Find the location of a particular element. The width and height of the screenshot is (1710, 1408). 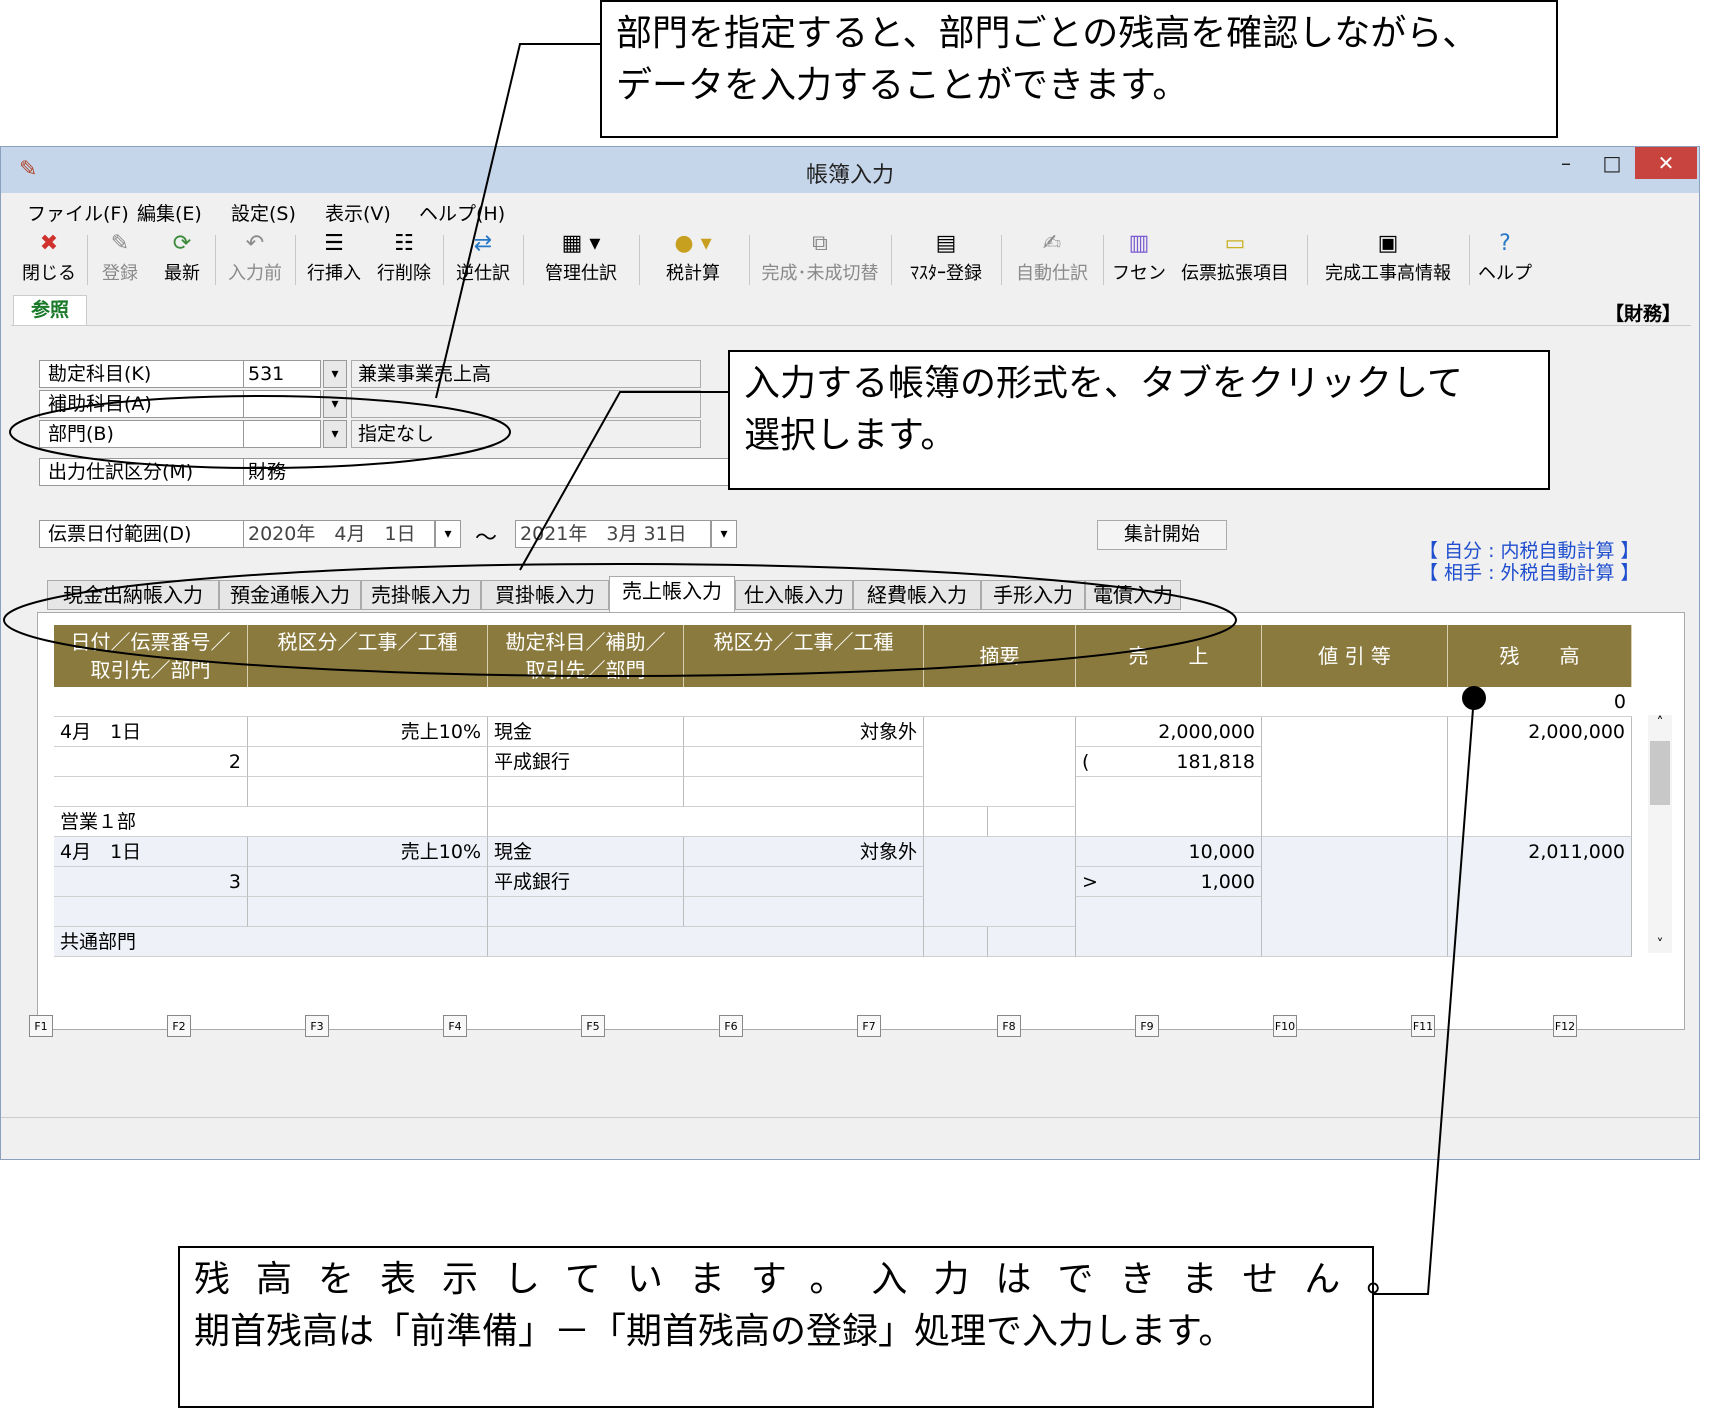

reverse-entry-button: ⇄ 逆仕訳 is located at coordinates (483, 259).